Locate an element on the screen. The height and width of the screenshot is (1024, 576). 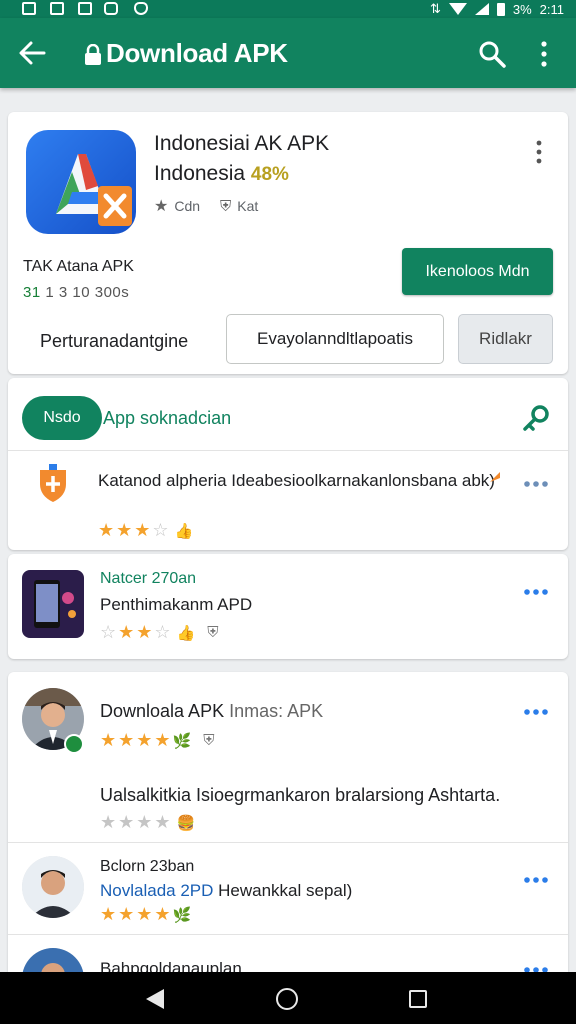
list-item-text: Penthimakanm APD is located at coordinates (176, 604).